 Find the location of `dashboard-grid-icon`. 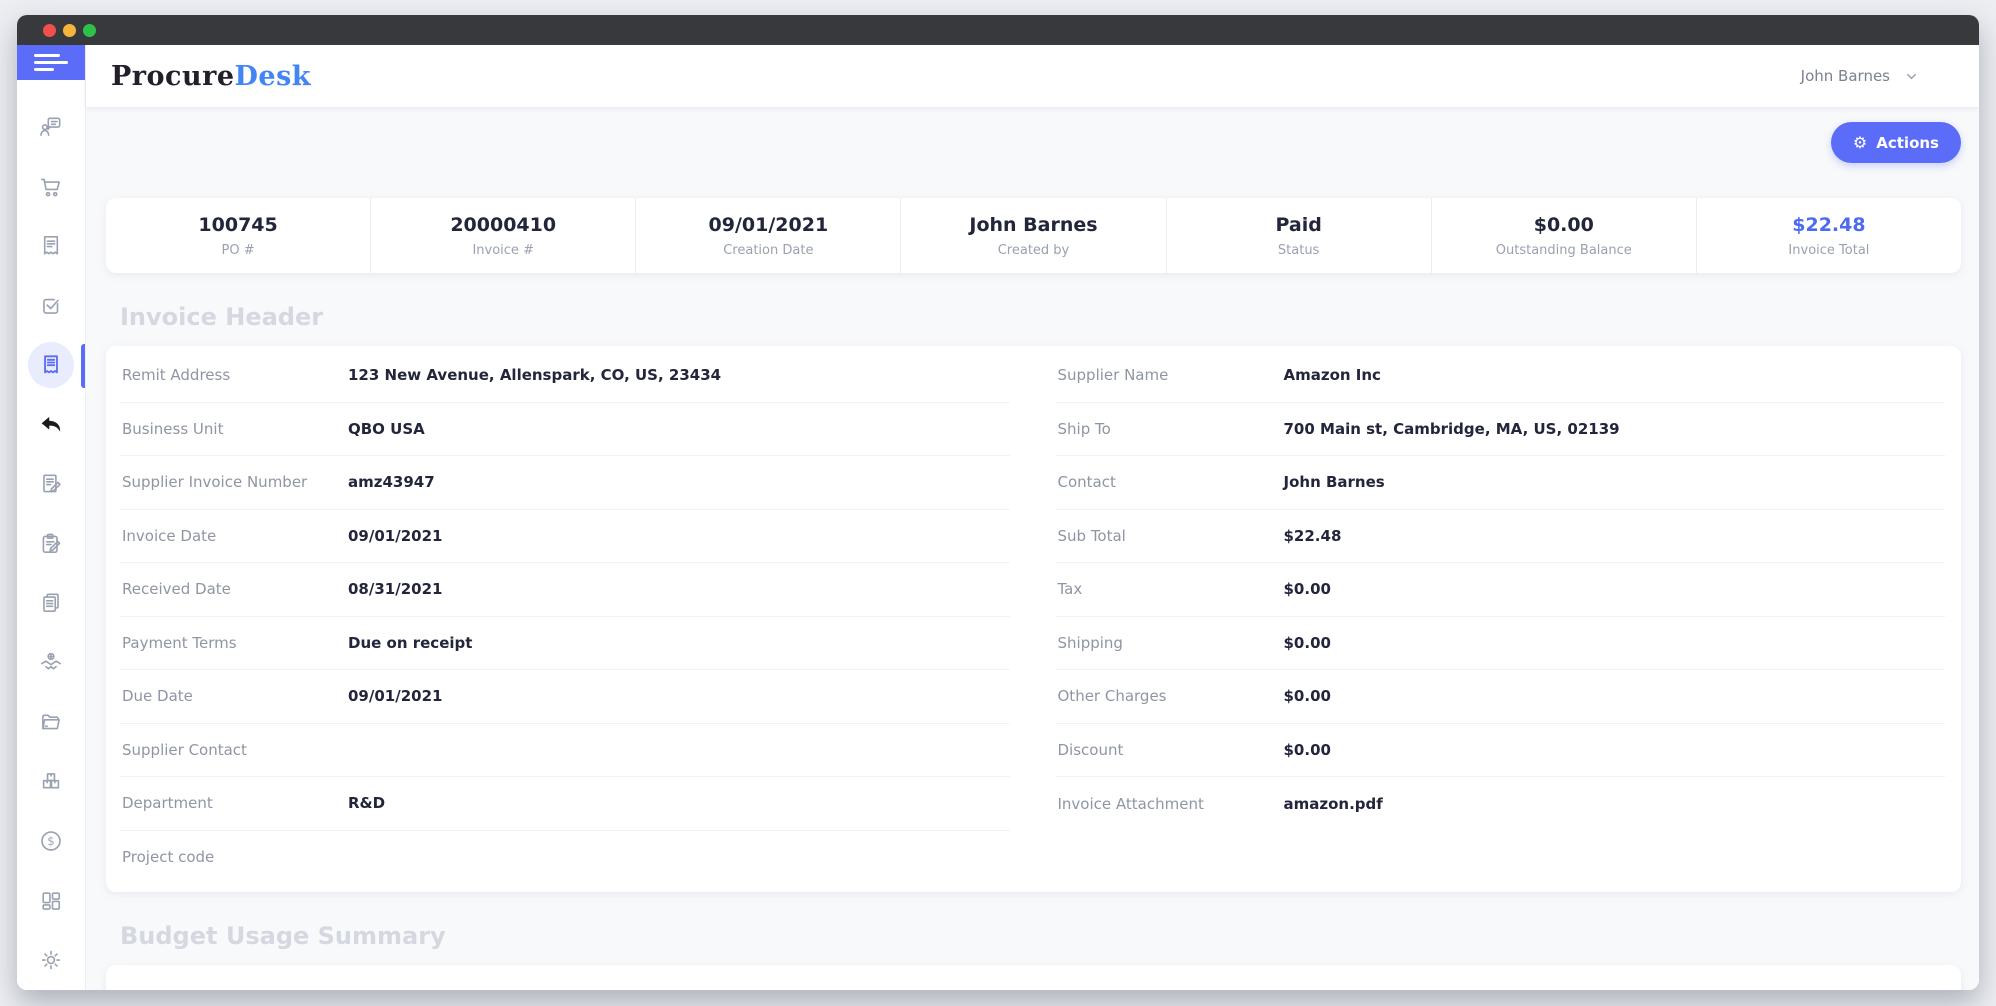

dashboard-grid-icon is located at coordinates (51, 901).